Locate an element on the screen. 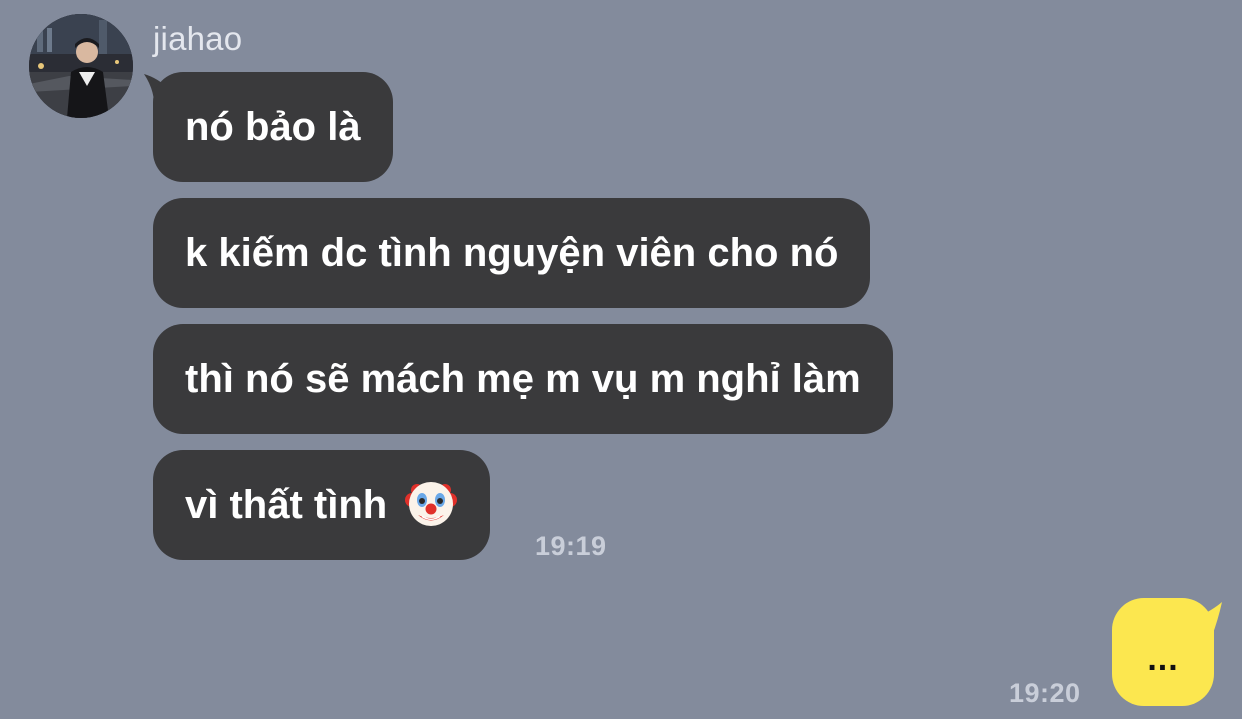 The height and width of the screenshot is (719, 1242). contact-avatar is located at coordinates (81, 66).